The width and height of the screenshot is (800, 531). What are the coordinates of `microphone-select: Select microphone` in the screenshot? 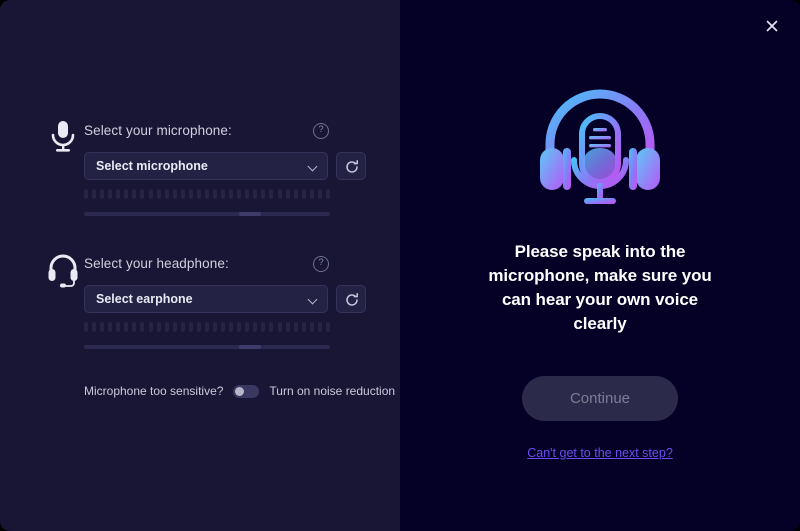 It's located at (206, 166).